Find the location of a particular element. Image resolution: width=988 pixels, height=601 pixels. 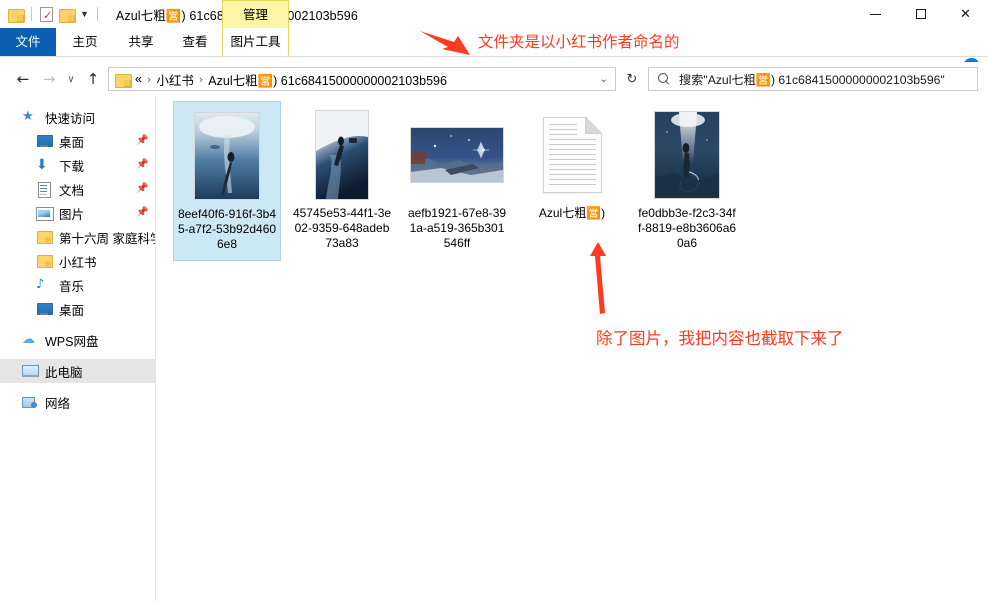

file-item: Azul七粗🈺) is located at coordinates (572, 181).